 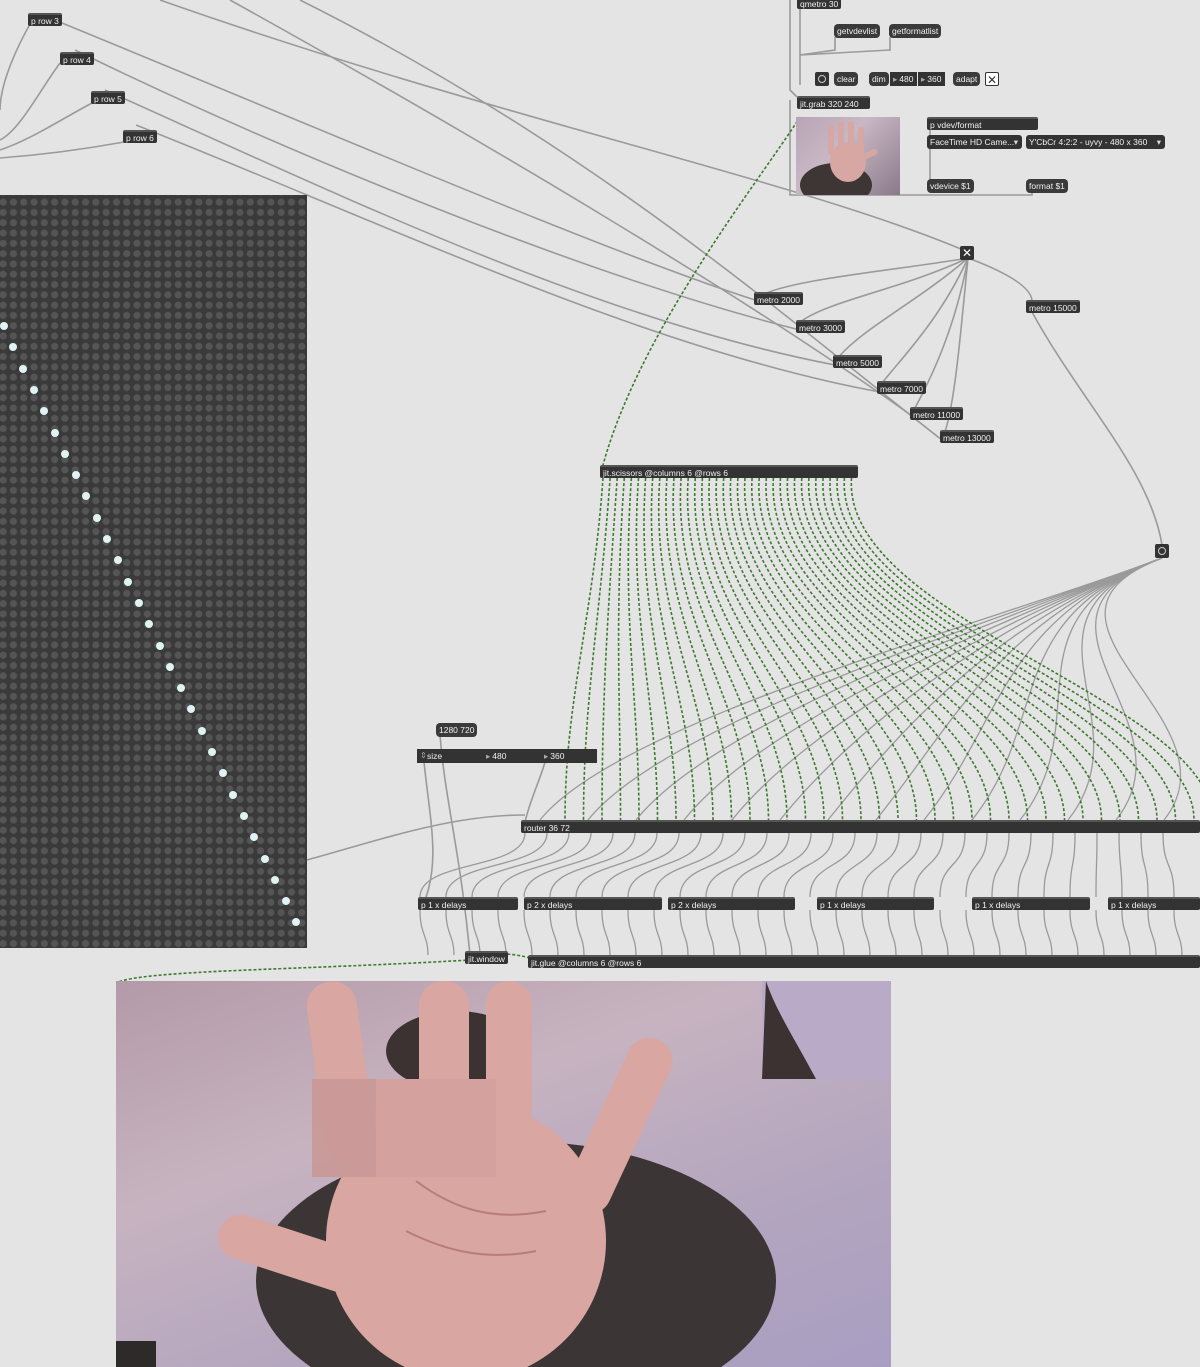 What do you see at coordinates (1095, 142) in the screenshot?
I see `format-menu: Y'CbCr 4:2:2 - uyvy - 480 x 360` at bounding box center [1095, 142].